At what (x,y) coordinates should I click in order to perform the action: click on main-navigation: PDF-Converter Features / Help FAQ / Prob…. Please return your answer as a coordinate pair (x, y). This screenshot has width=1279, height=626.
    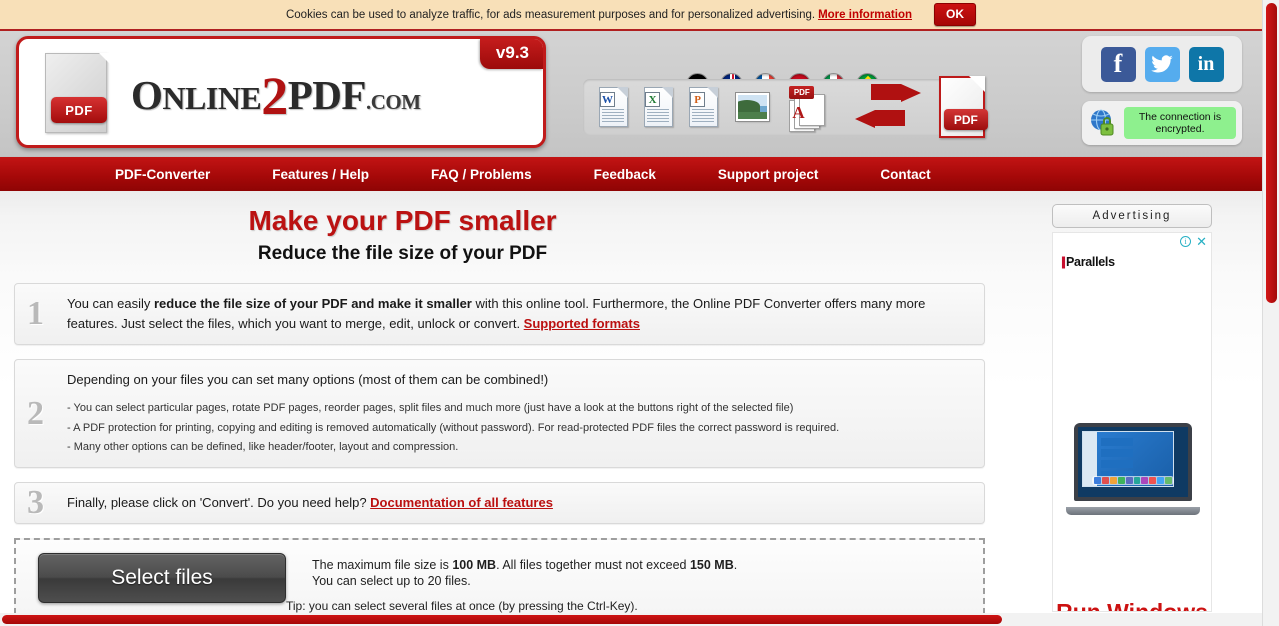
    Looking at the image, I should click on (631, 174).